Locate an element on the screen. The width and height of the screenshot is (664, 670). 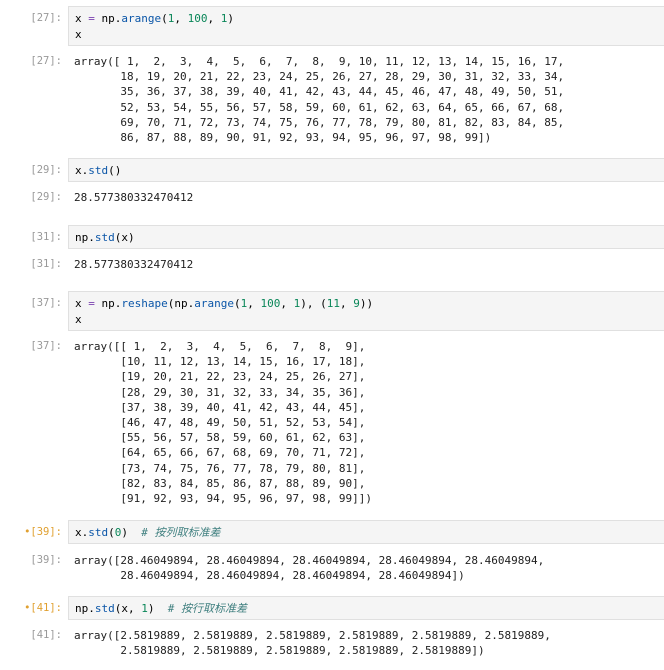
input-prompt: •[39]: is located at coordinates (43, 532).